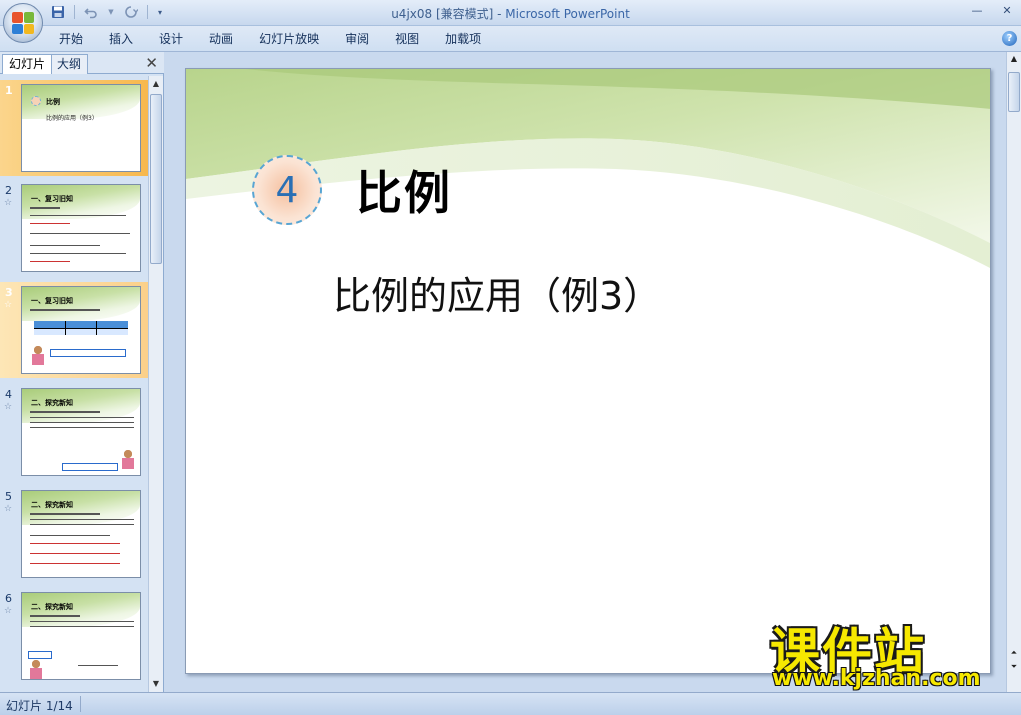 The height and width of the screenshot is (715, 1021). I want to click on slide-number: 3, so click(9, 292).